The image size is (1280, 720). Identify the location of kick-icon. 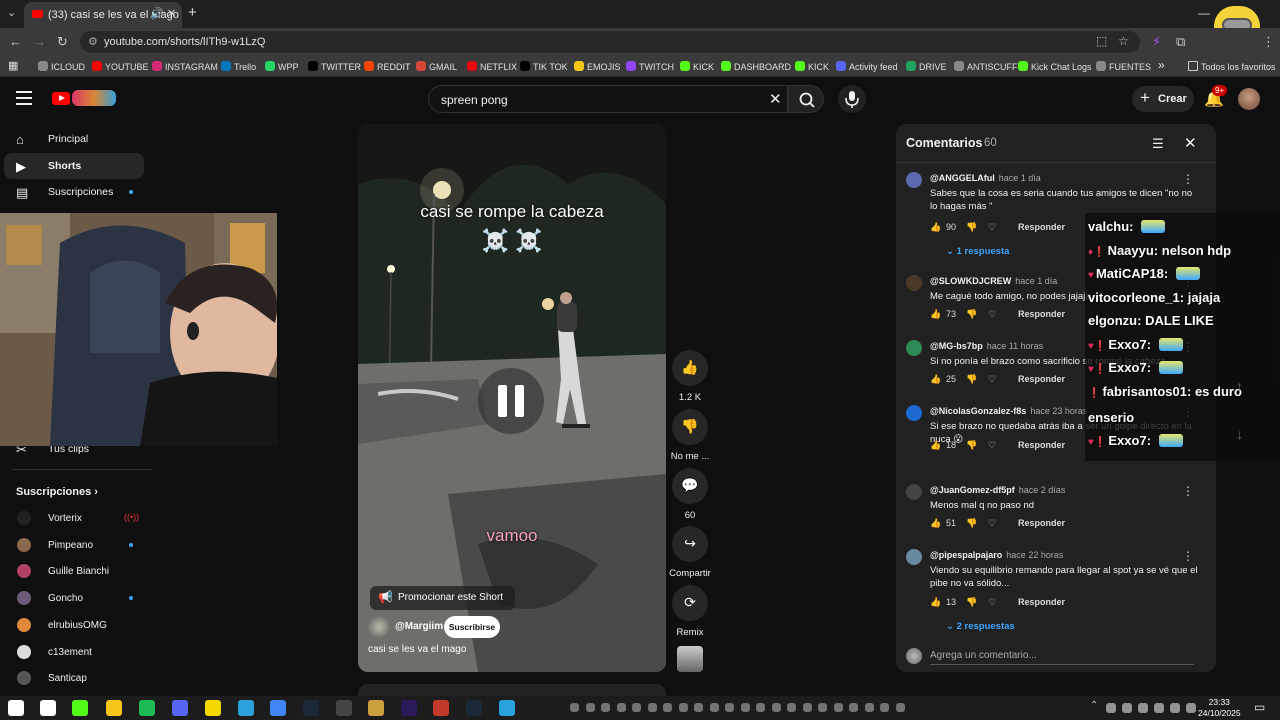
(80, 708).